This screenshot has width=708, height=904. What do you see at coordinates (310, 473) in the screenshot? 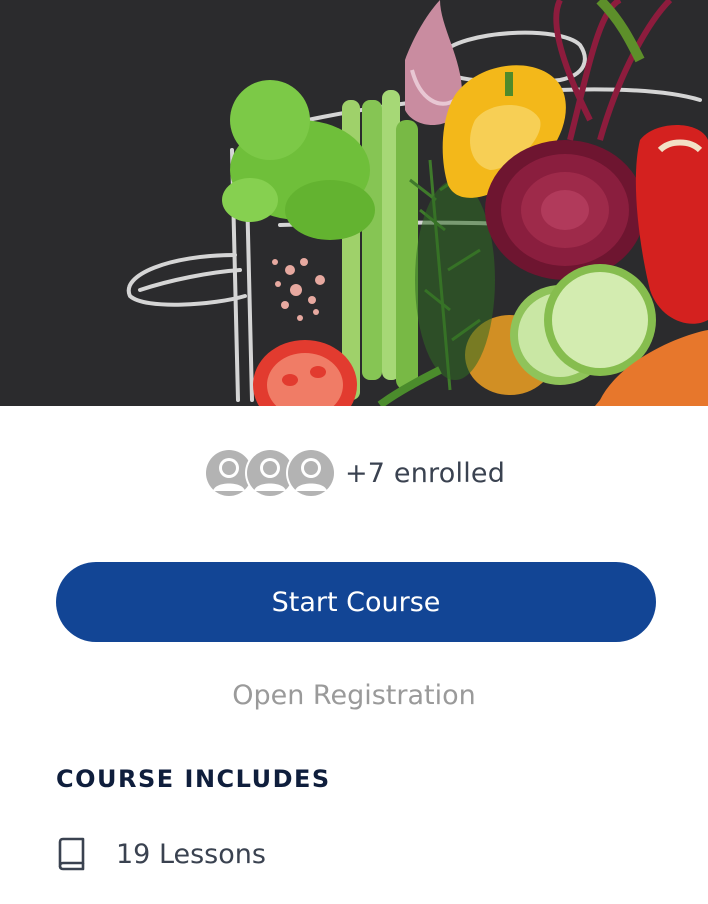
I see `user-avatar-icon` at bounding box center [310, 473].